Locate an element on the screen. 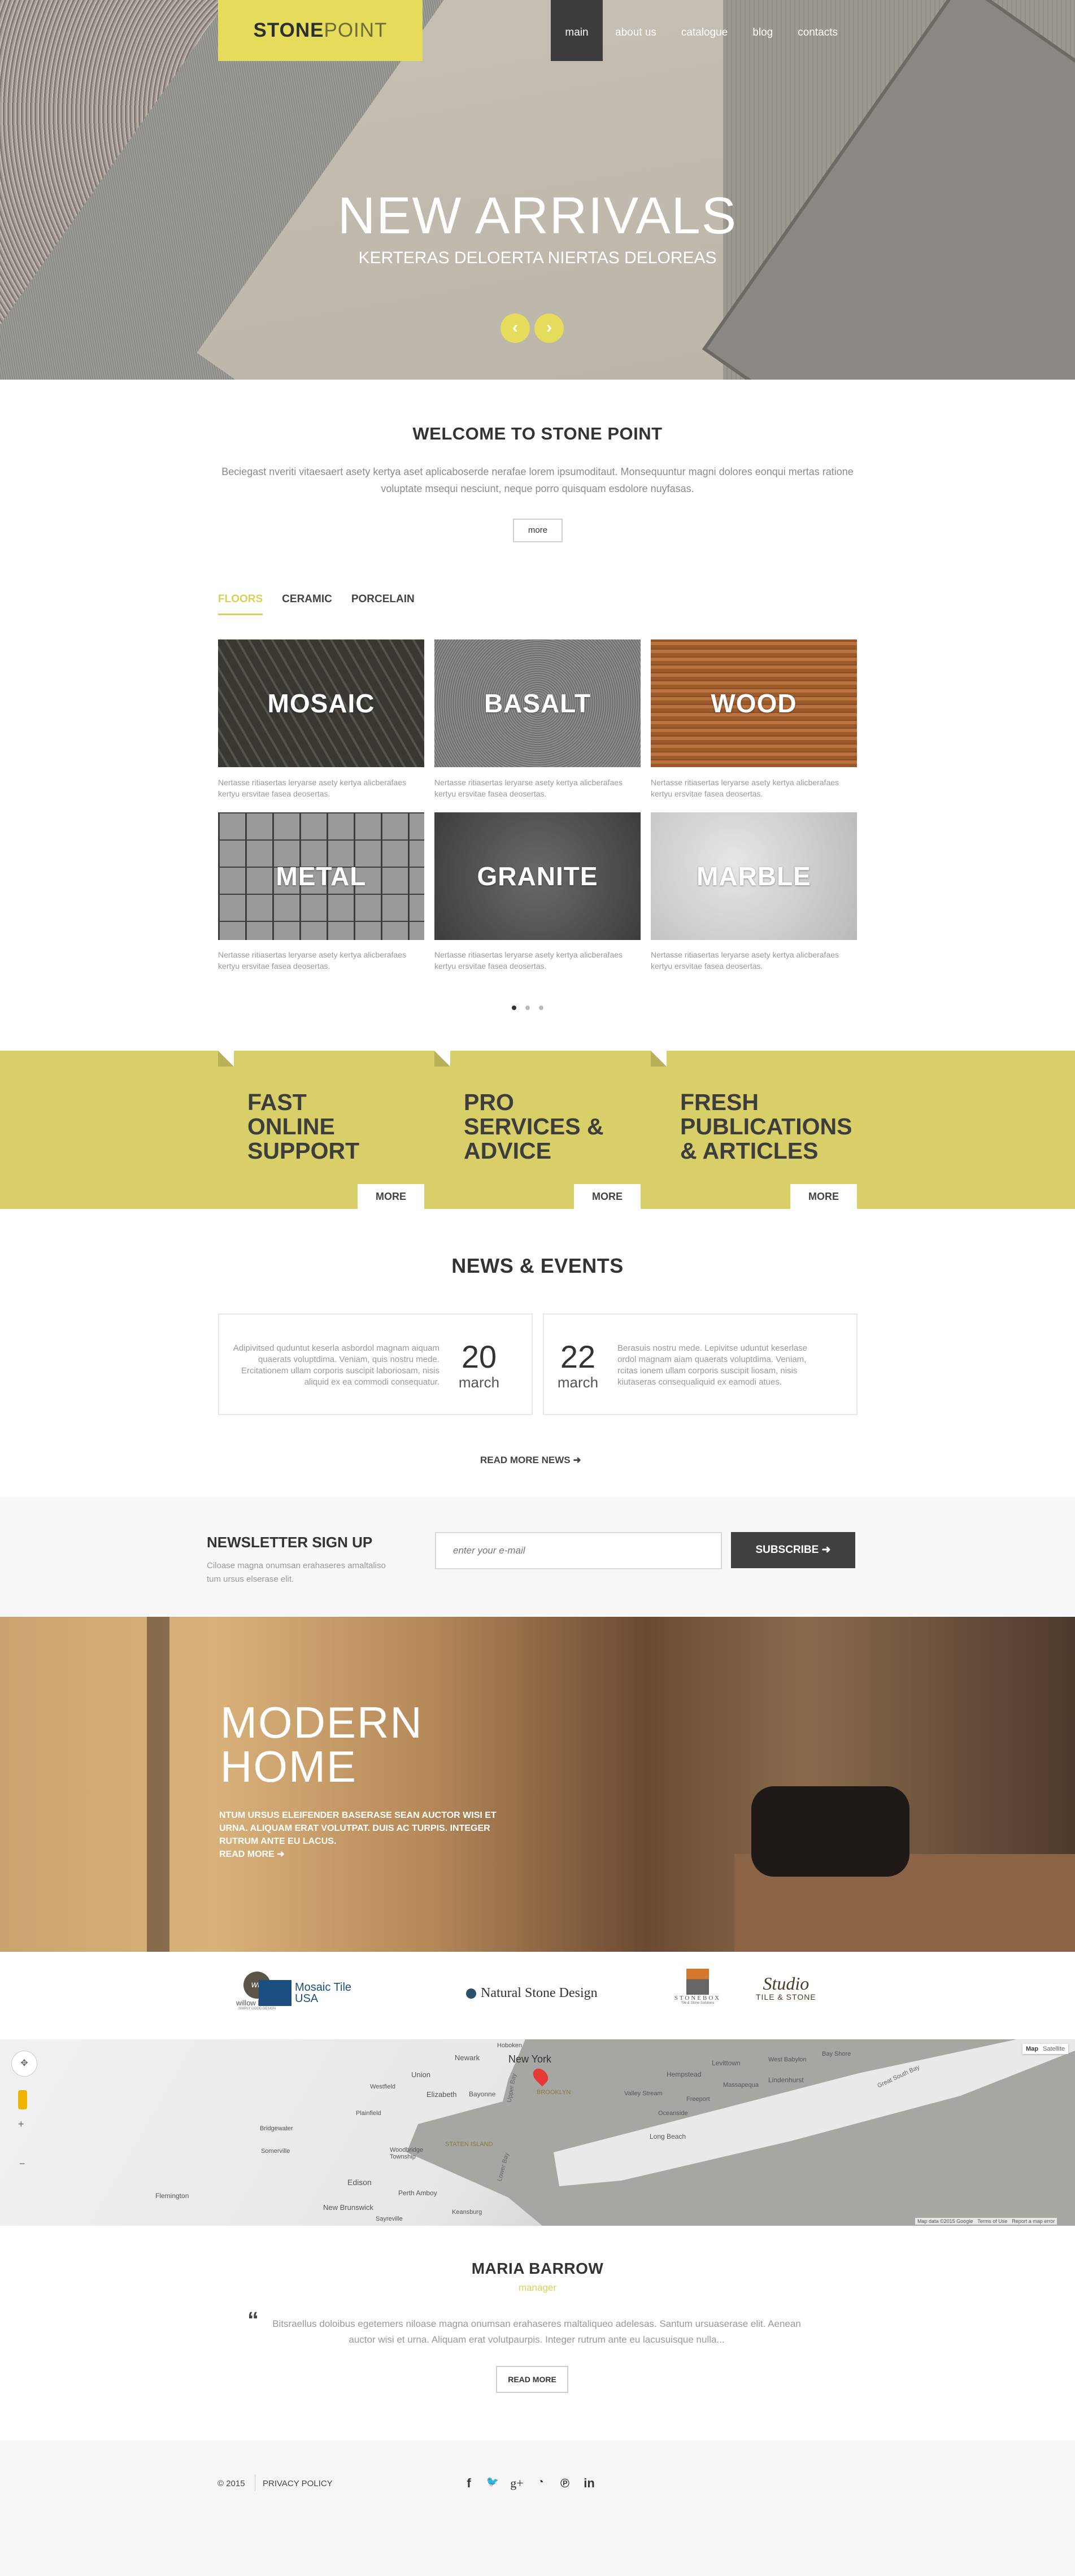  map-label: Flemington is located at coordinates (172, 2196).